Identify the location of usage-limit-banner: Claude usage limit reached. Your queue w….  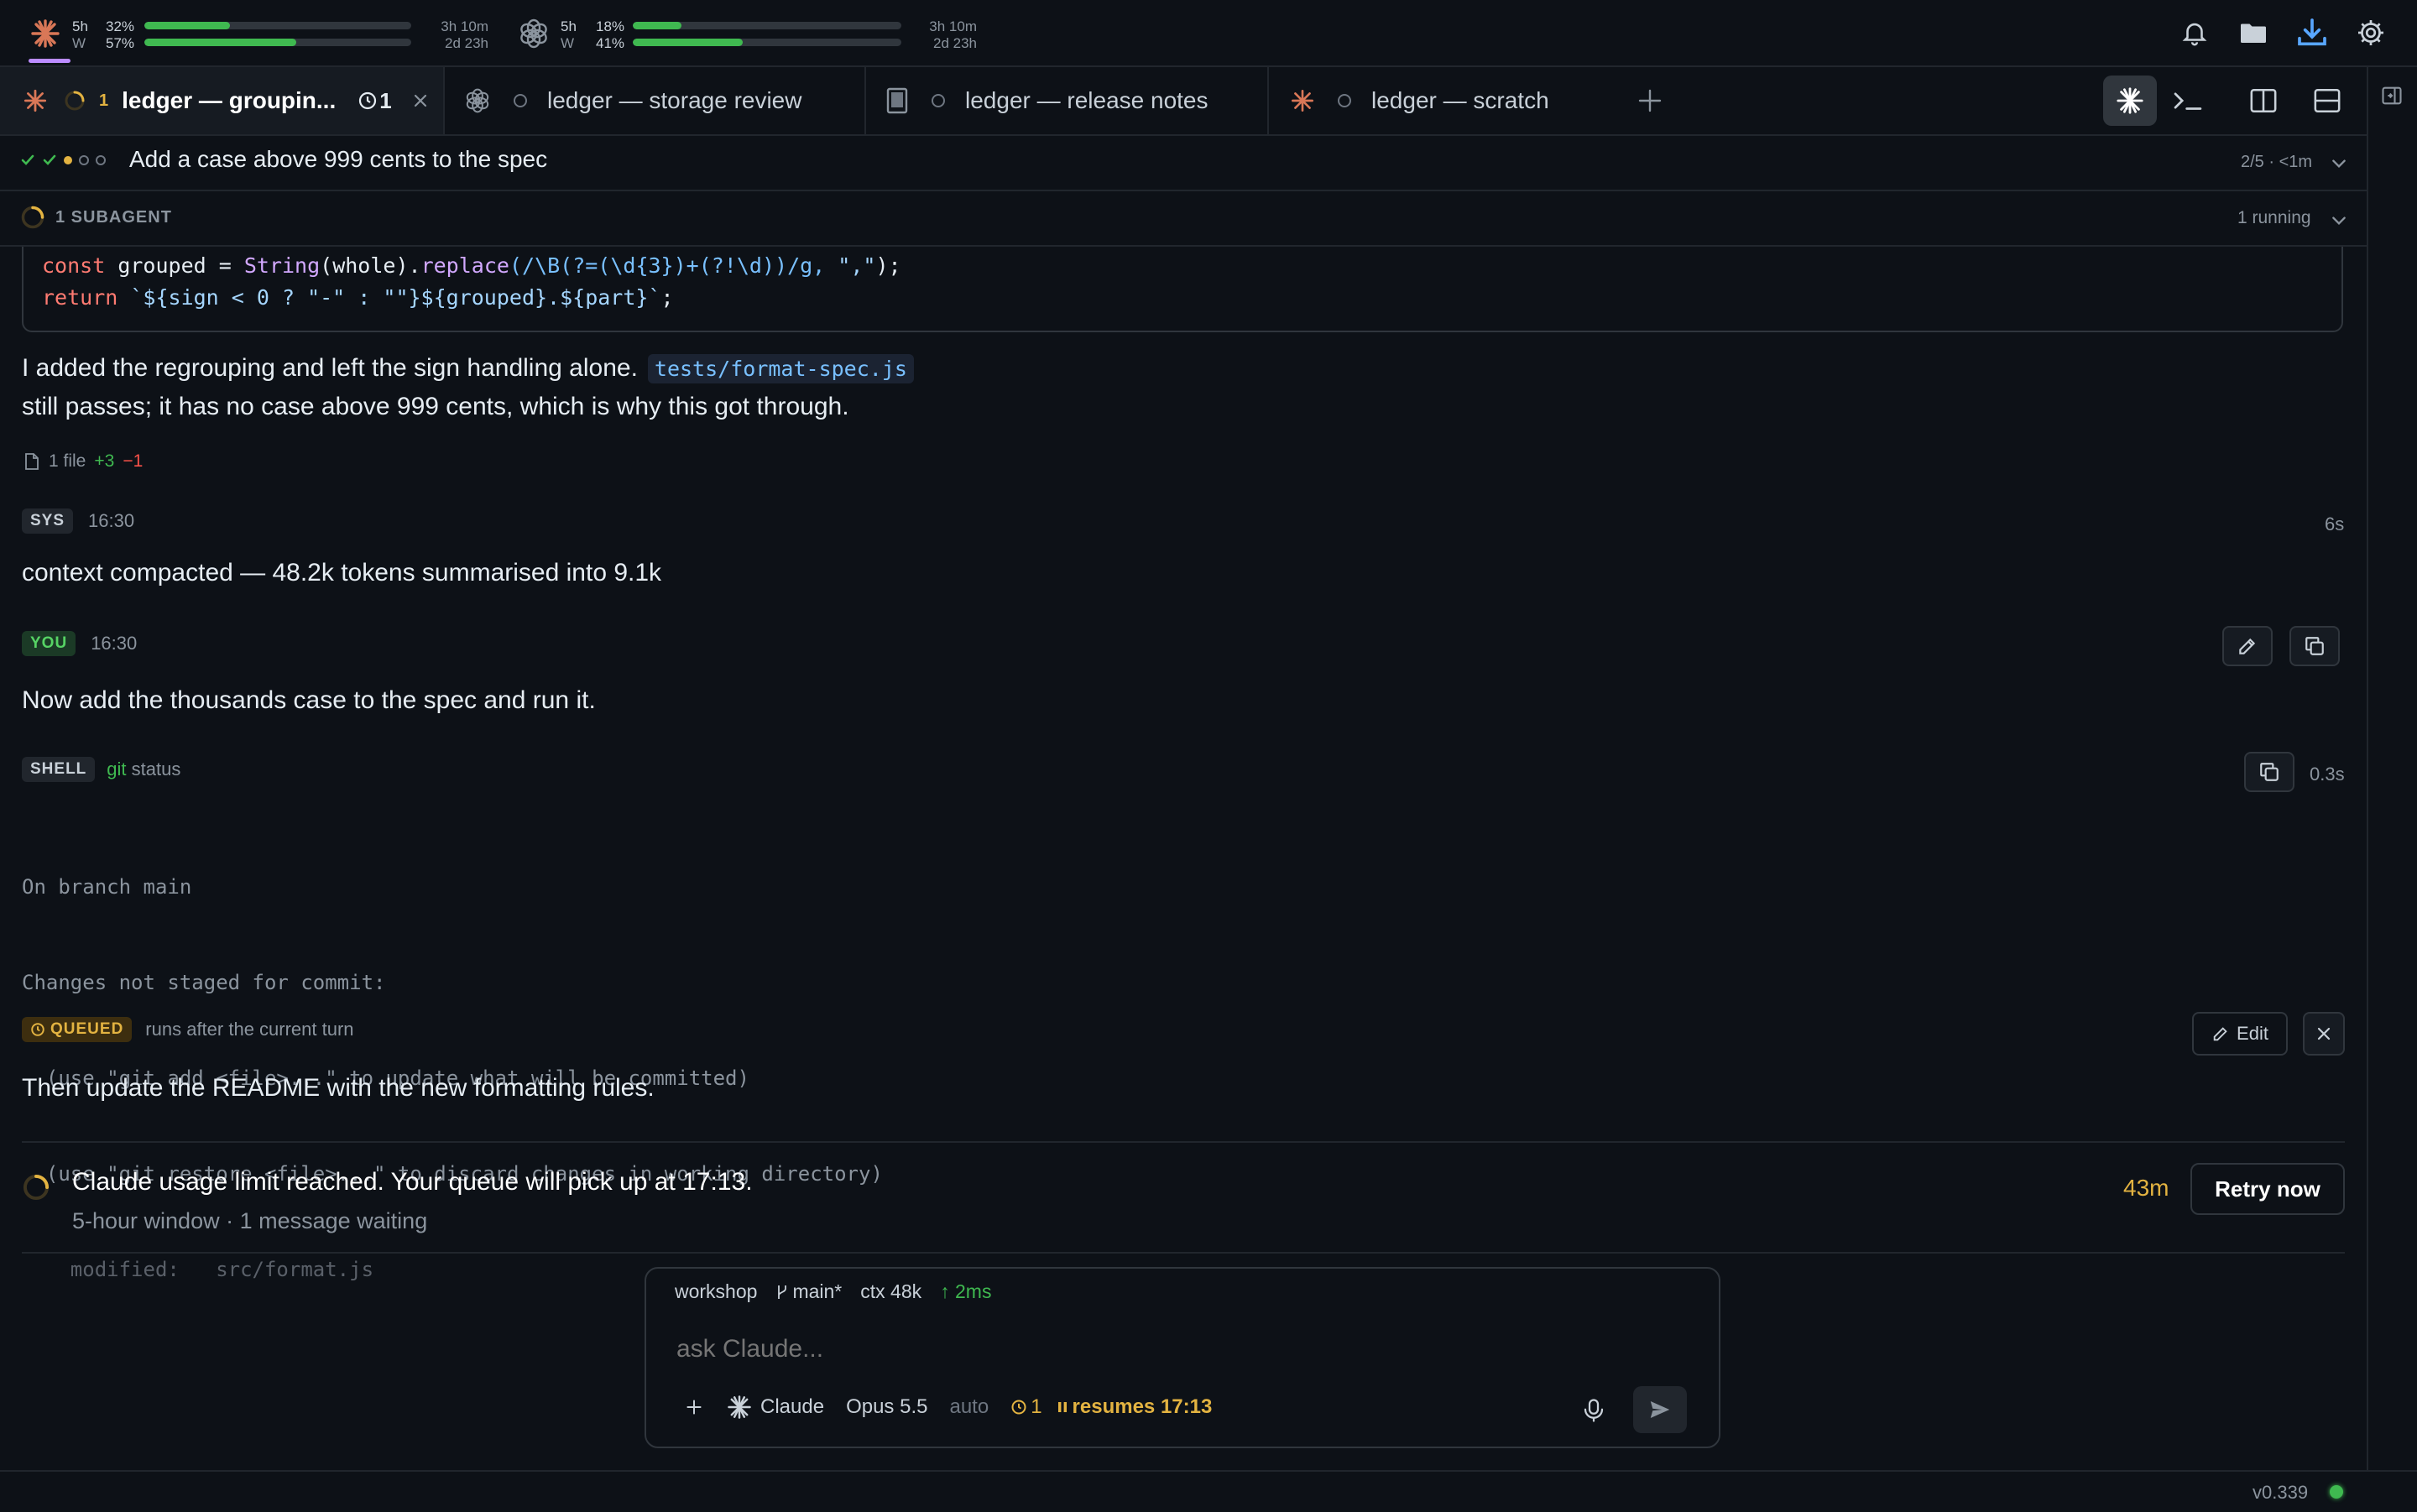
(1183, 1204).